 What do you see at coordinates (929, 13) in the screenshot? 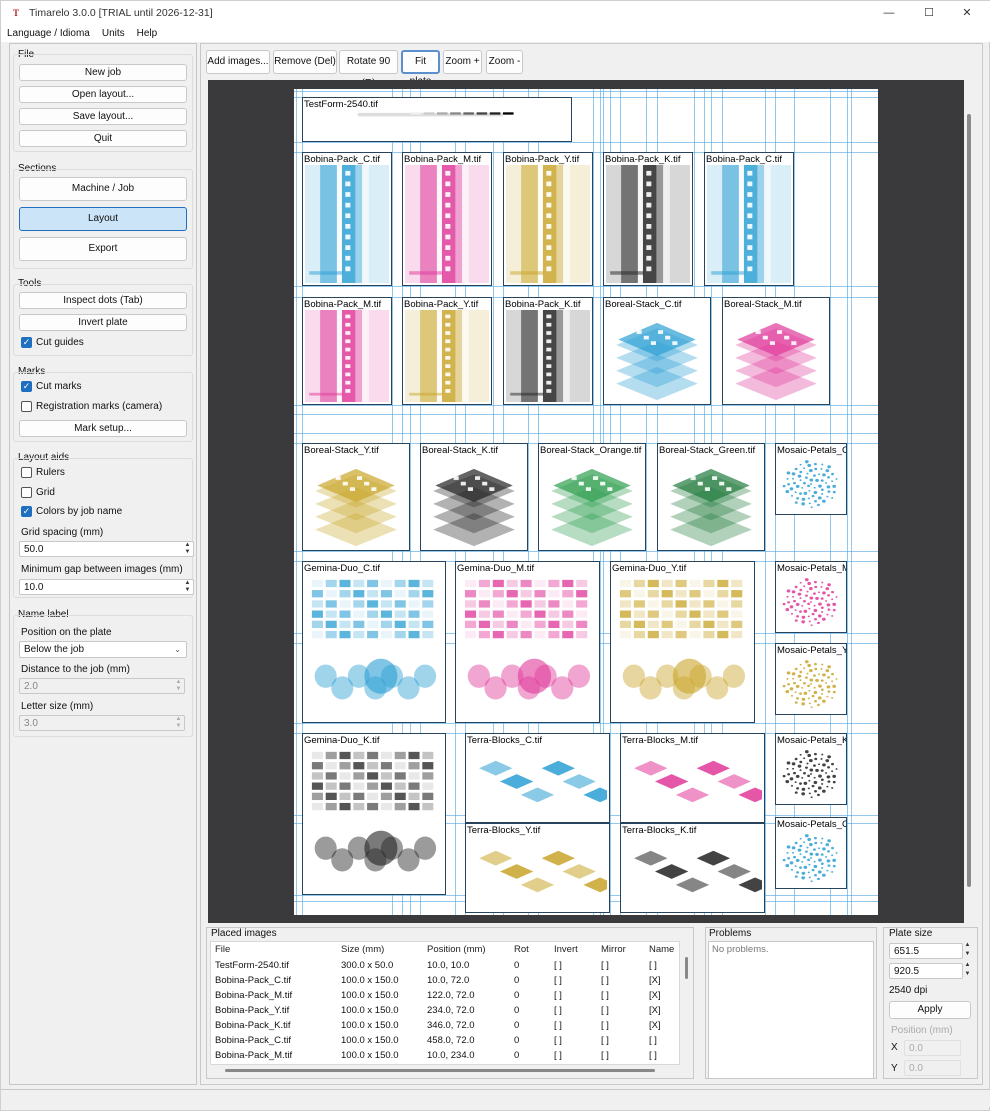
I see `maximize-button: ☐` at bounding box center [929, 13].